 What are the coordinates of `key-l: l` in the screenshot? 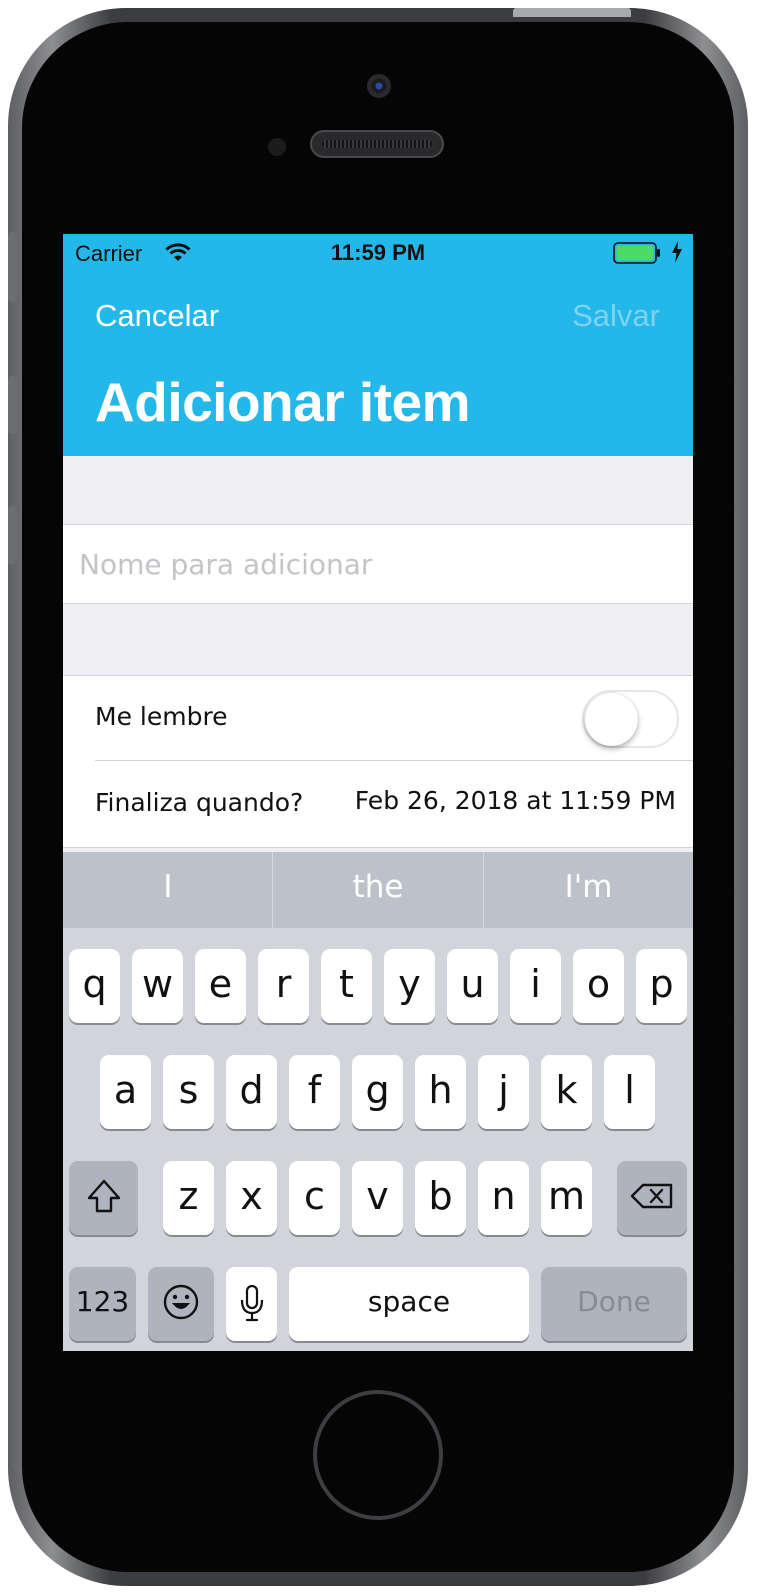 It's located at (629, 1092).